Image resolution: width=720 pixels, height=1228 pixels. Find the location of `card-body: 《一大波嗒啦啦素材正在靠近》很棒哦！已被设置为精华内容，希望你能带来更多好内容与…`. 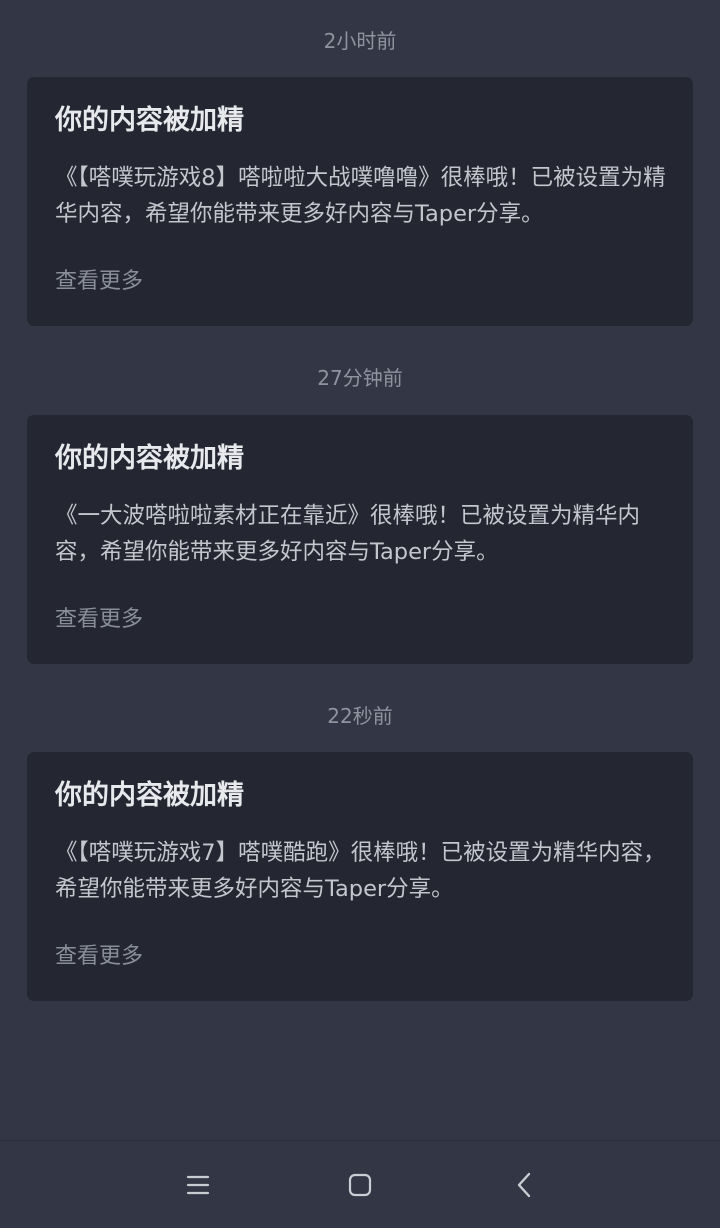

card-body: 《一大波嗒啦啦素材正在靠近》很棒哦！已被设置为精华内容，希望你能带来更多好内容与… is located at coordinates (348, 534).